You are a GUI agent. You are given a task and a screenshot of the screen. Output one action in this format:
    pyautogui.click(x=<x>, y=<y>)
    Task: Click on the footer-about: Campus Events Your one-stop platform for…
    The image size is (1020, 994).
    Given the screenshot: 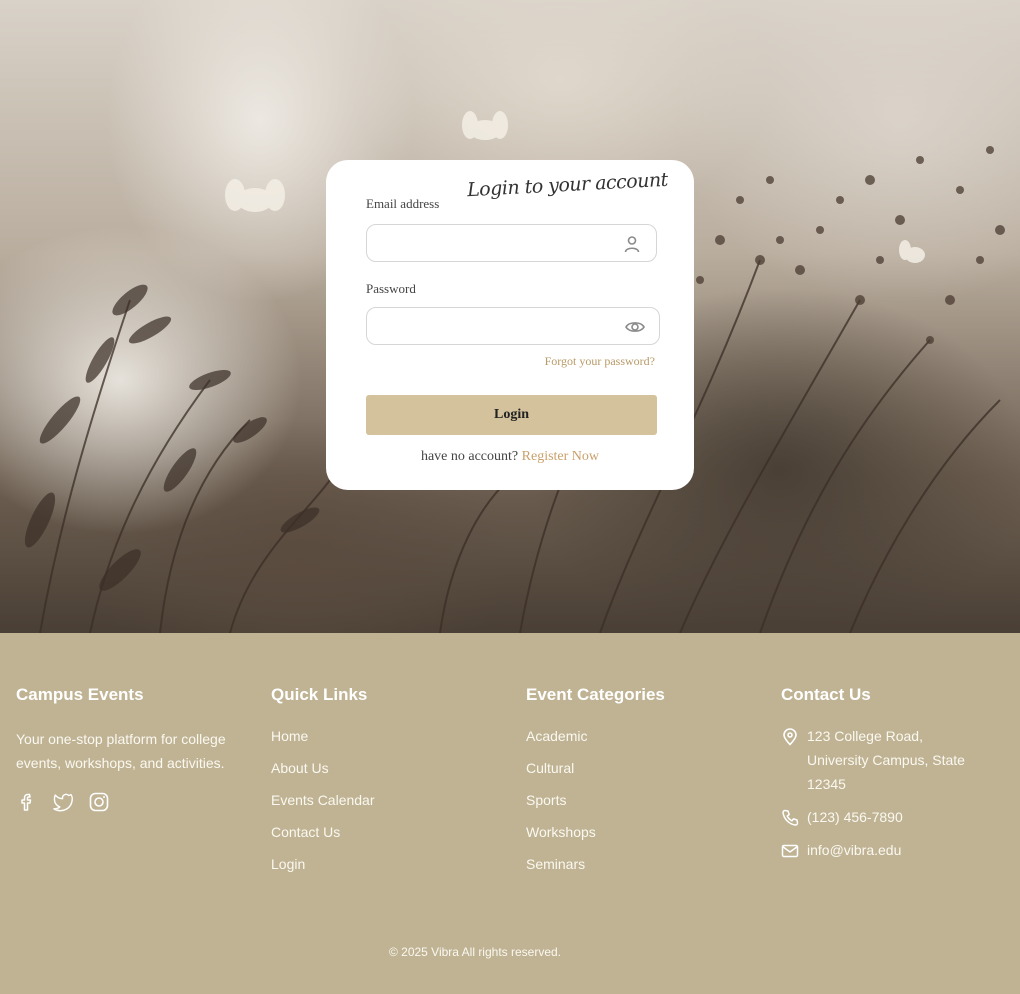 What is the action you would take?
    pyautogui.click(x=123, y=749)
    